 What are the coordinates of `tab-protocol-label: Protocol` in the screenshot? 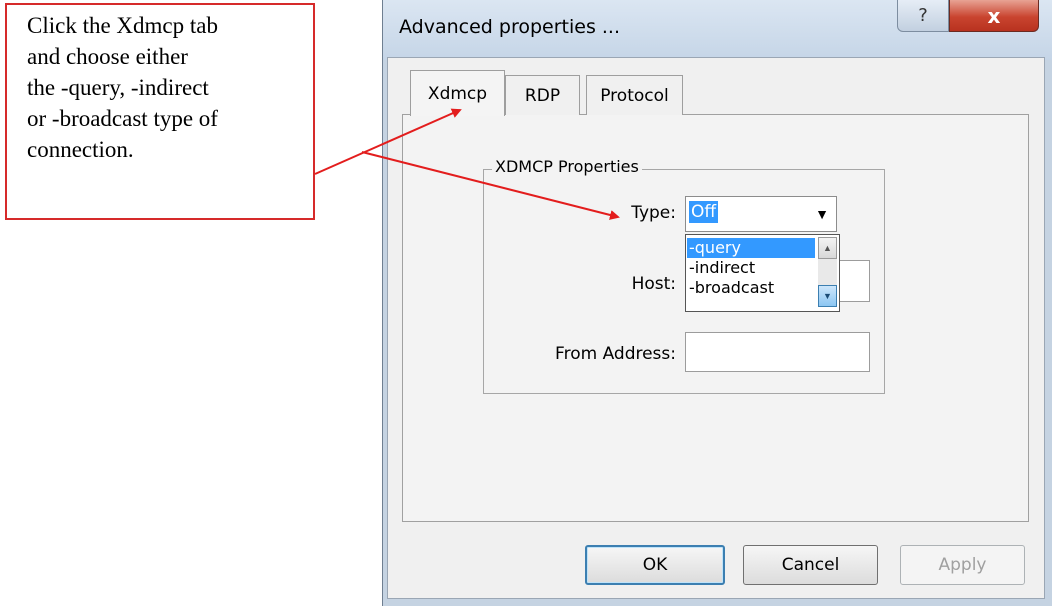 It's located at (634, 95).